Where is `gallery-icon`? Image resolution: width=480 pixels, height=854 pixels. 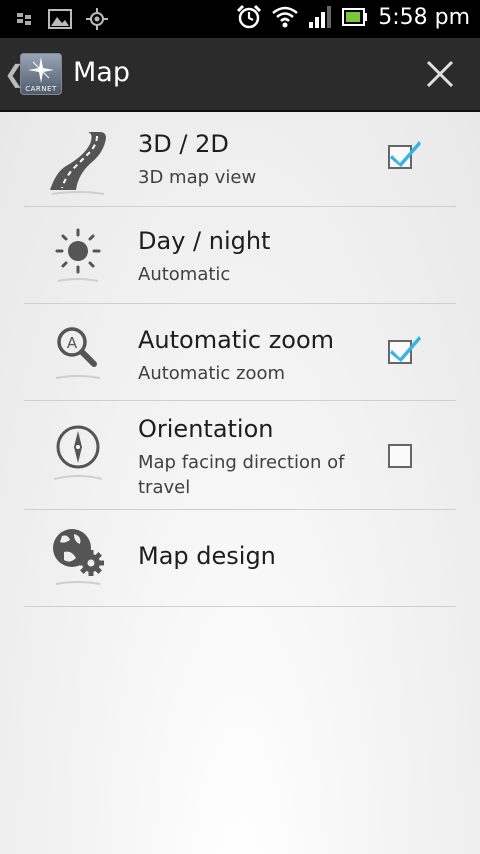 gallery-icon is located at coordinates (60, 19).